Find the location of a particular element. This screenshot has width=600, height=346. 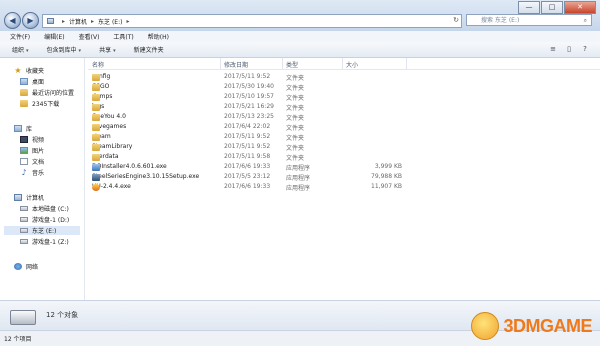

sidebar-item-music: ♪ 音乐 is located at coordinates (32, 173).